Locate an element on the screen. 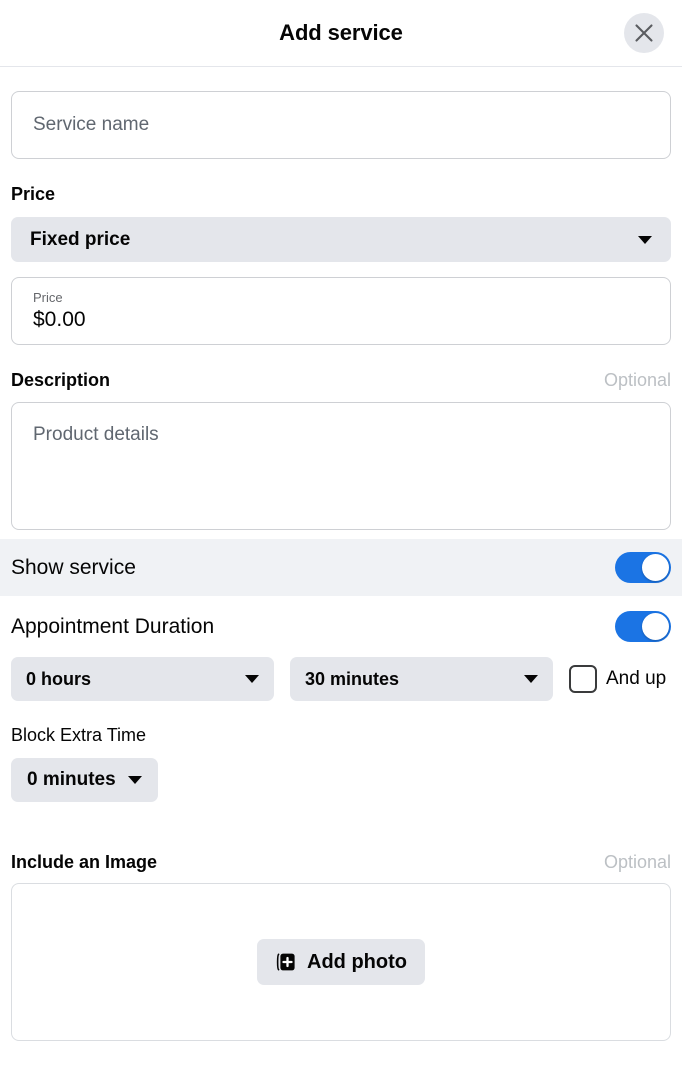 This screenshot has height=1080, width=682. price-amount-value: $0.00 is located at coordinates (59, 319).